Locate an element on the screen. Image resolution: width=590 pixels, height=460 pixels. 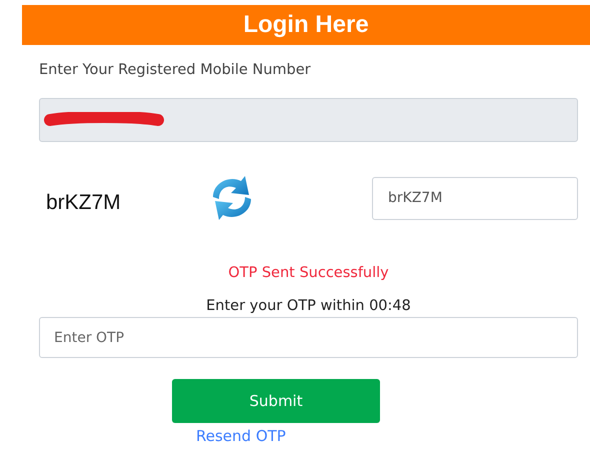
captcha-code: brKZ7M is located at coordinates (83, 203).